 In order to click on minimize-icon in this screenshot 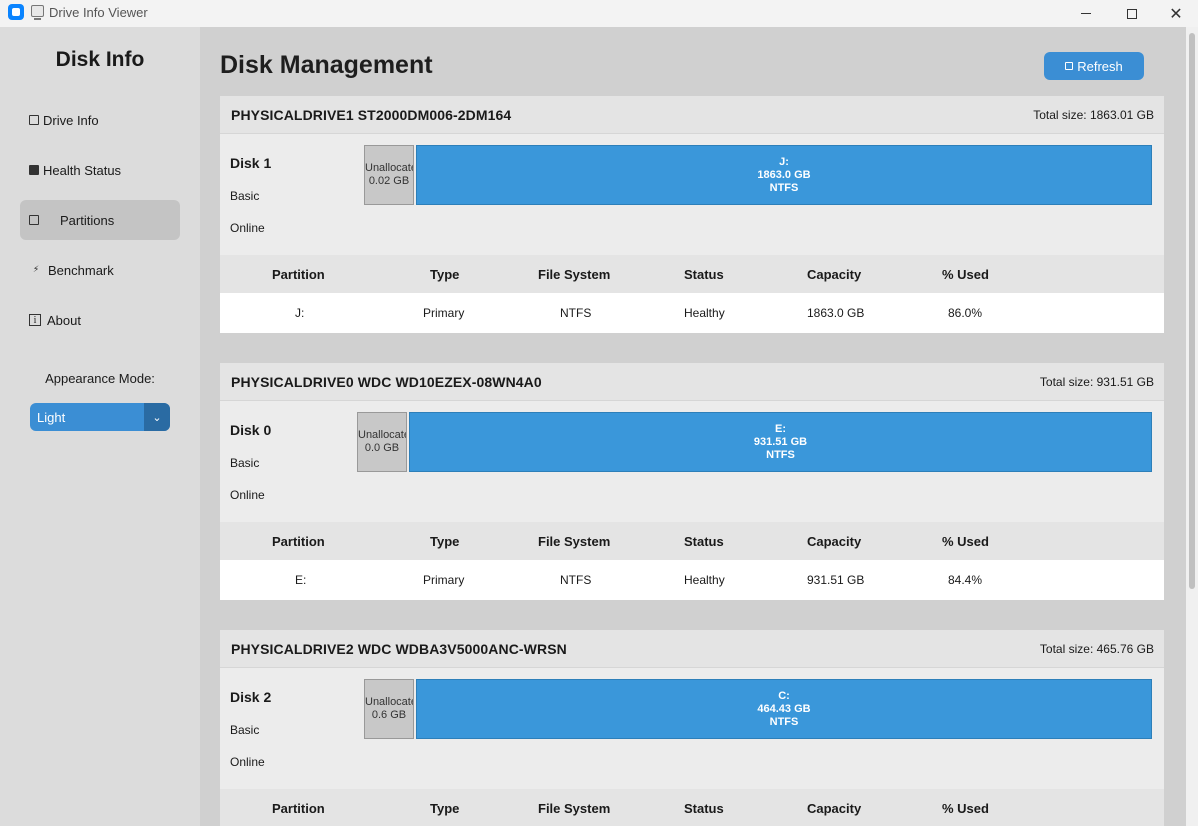, I will do `click(1086, 13)`.